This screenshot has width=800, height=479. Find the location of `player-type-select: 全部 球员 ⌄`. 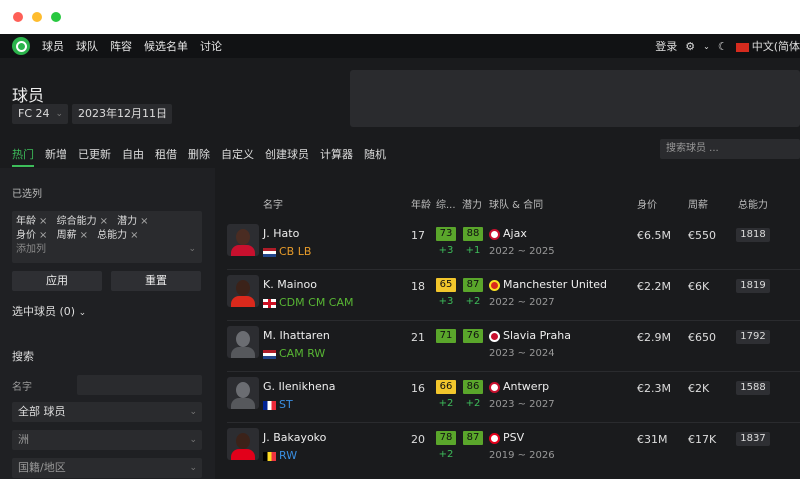

player-type-select: 全部 球员 ⌄ is located at coordinates (107, 412).